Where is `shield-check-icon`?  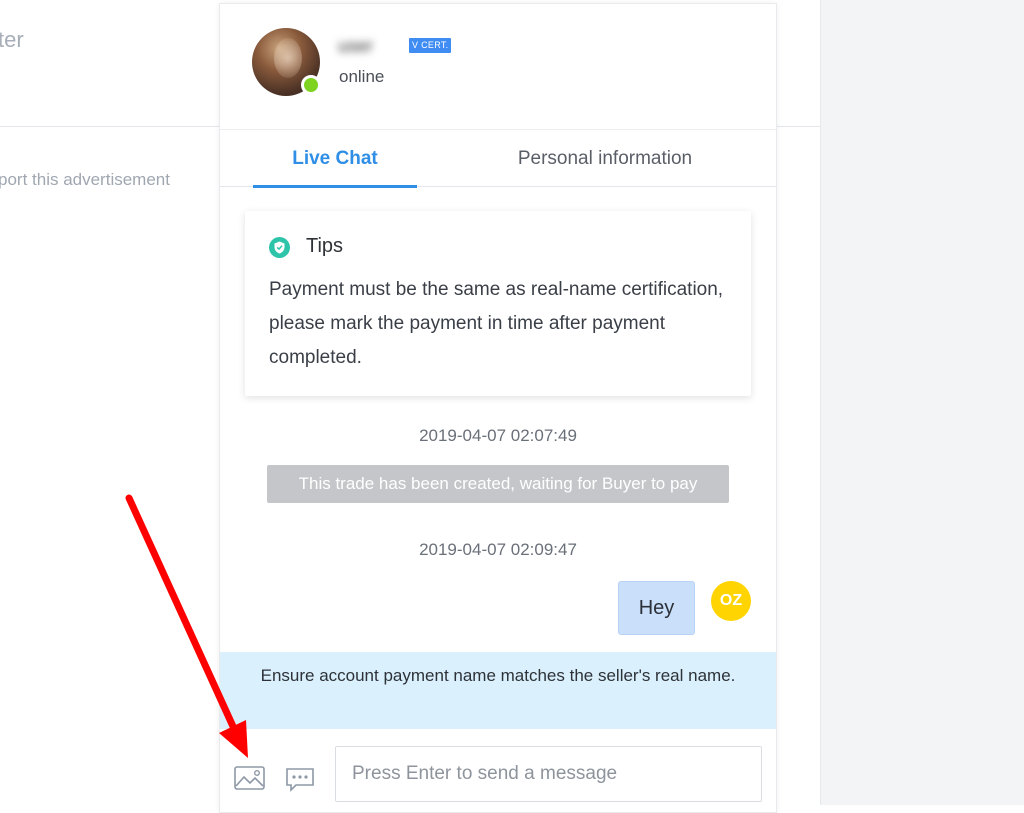 shield-check-icon is located at coordinates (279, 247).